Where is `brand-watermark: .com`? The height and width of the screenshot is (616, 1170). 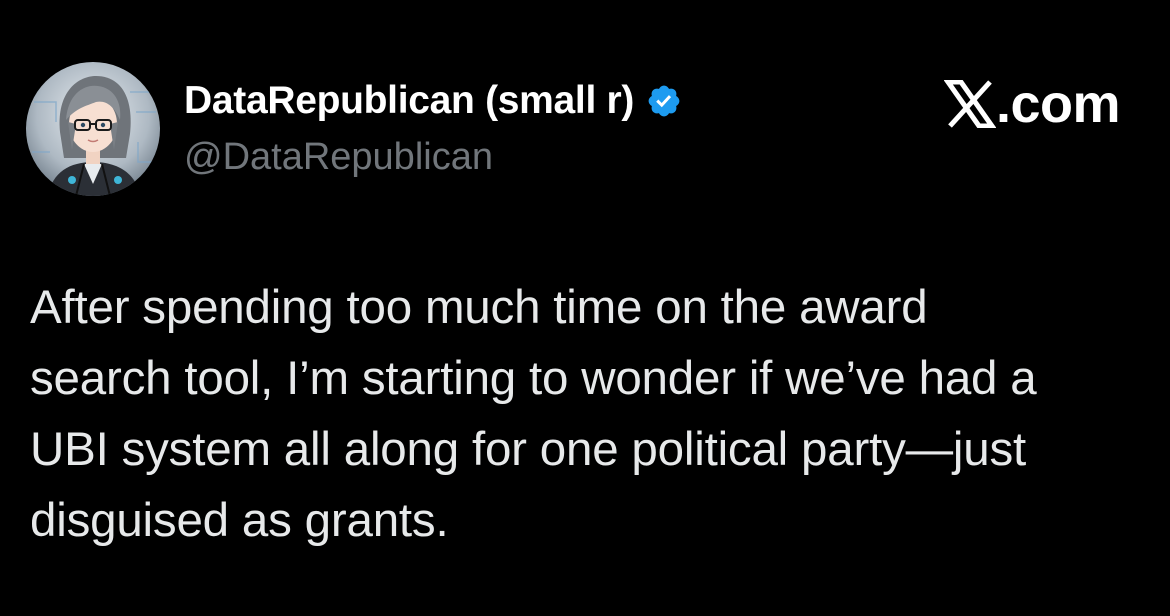
brand-watermark: .com is located at coordinates (1032, 104).